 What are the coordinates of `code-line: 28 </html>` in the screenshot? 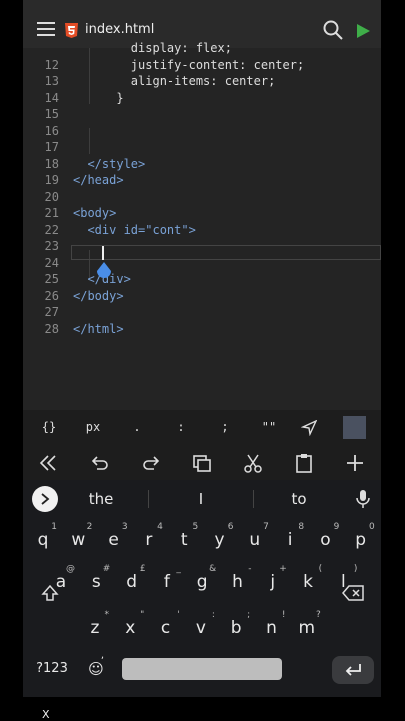 It's located at (202, 329).